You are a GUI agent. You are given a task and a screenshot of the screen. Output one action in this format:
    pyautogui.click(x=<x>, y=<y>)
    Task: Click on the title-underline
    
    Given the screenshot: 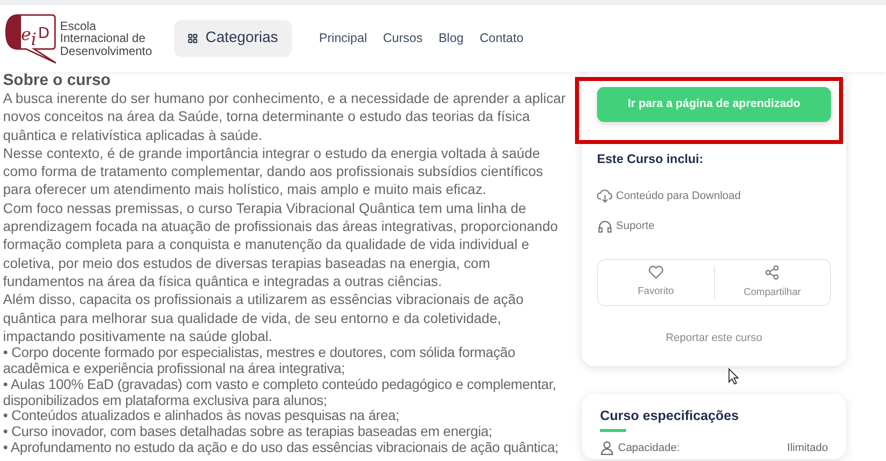 What is the action you would take?
    pyautogui.click(x=613, y=430)
    